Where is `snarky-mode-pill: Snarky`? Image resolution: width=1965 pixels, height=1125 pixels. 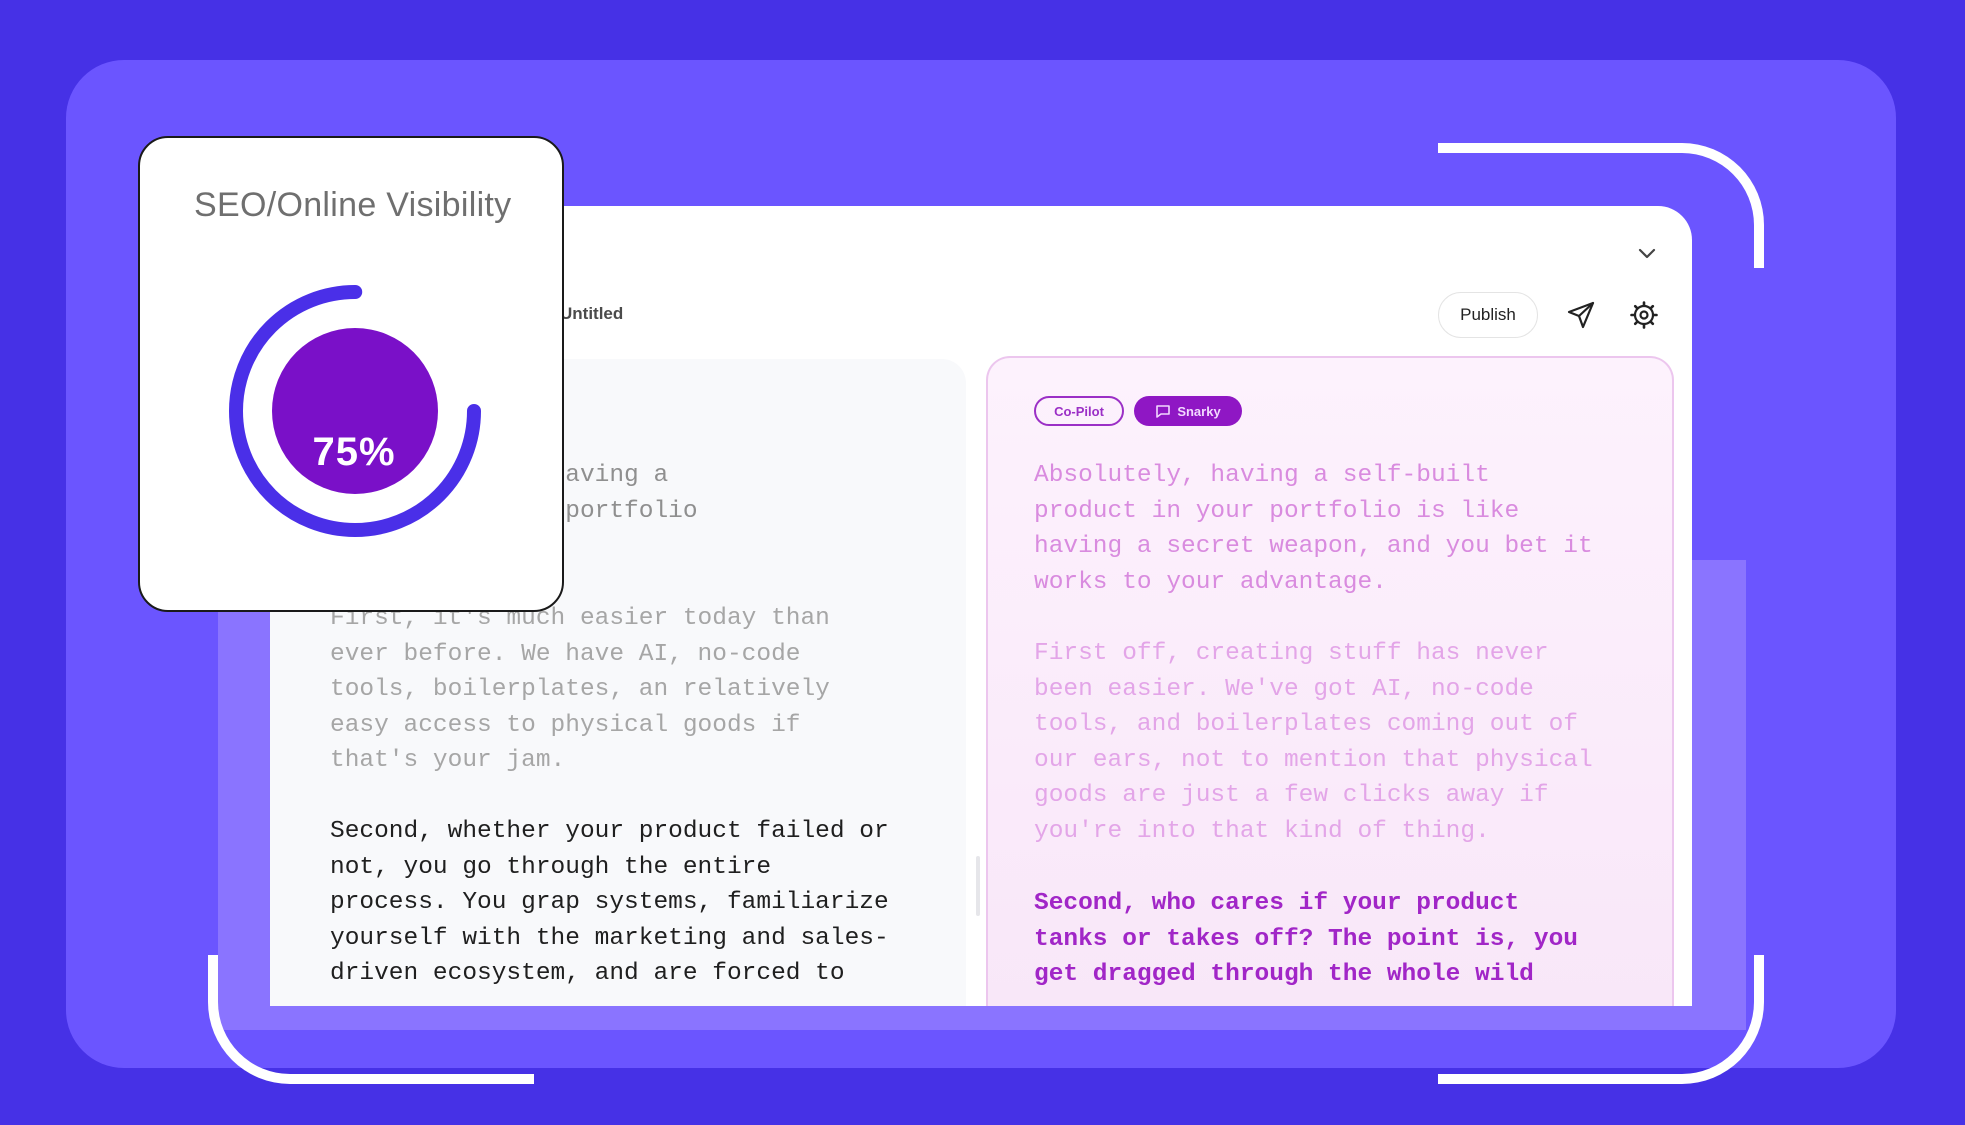 snarky-mode-pill: Snarky is located at coordinates (1188, 411).